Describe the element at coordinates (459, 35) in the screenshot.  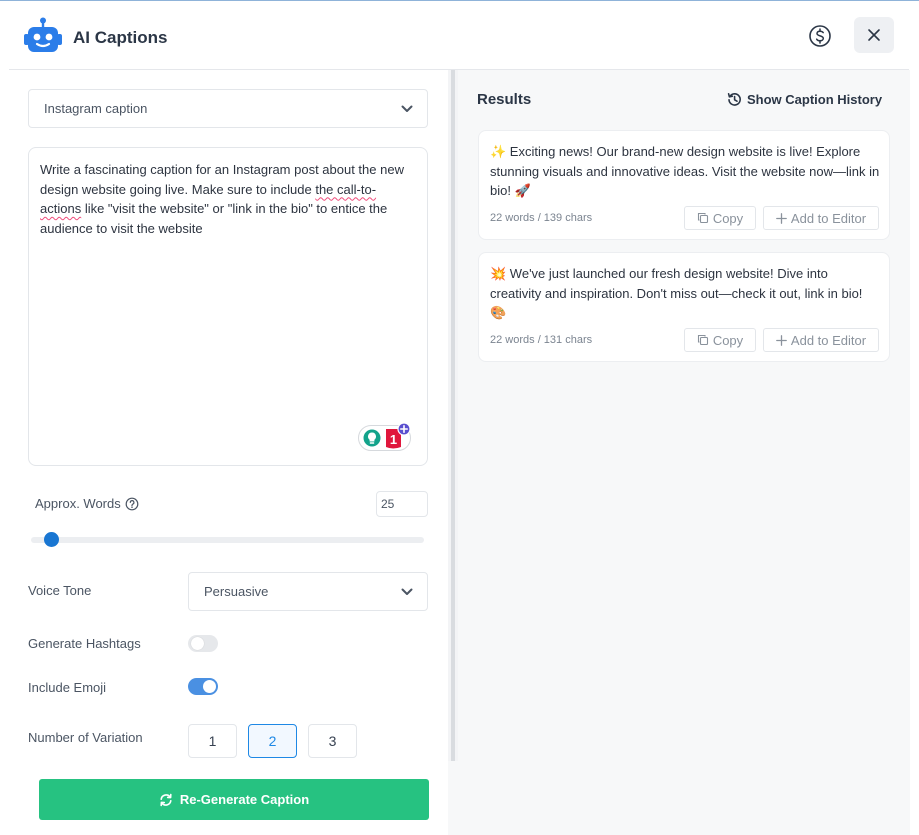
I see `header: AI Captions` at that location.